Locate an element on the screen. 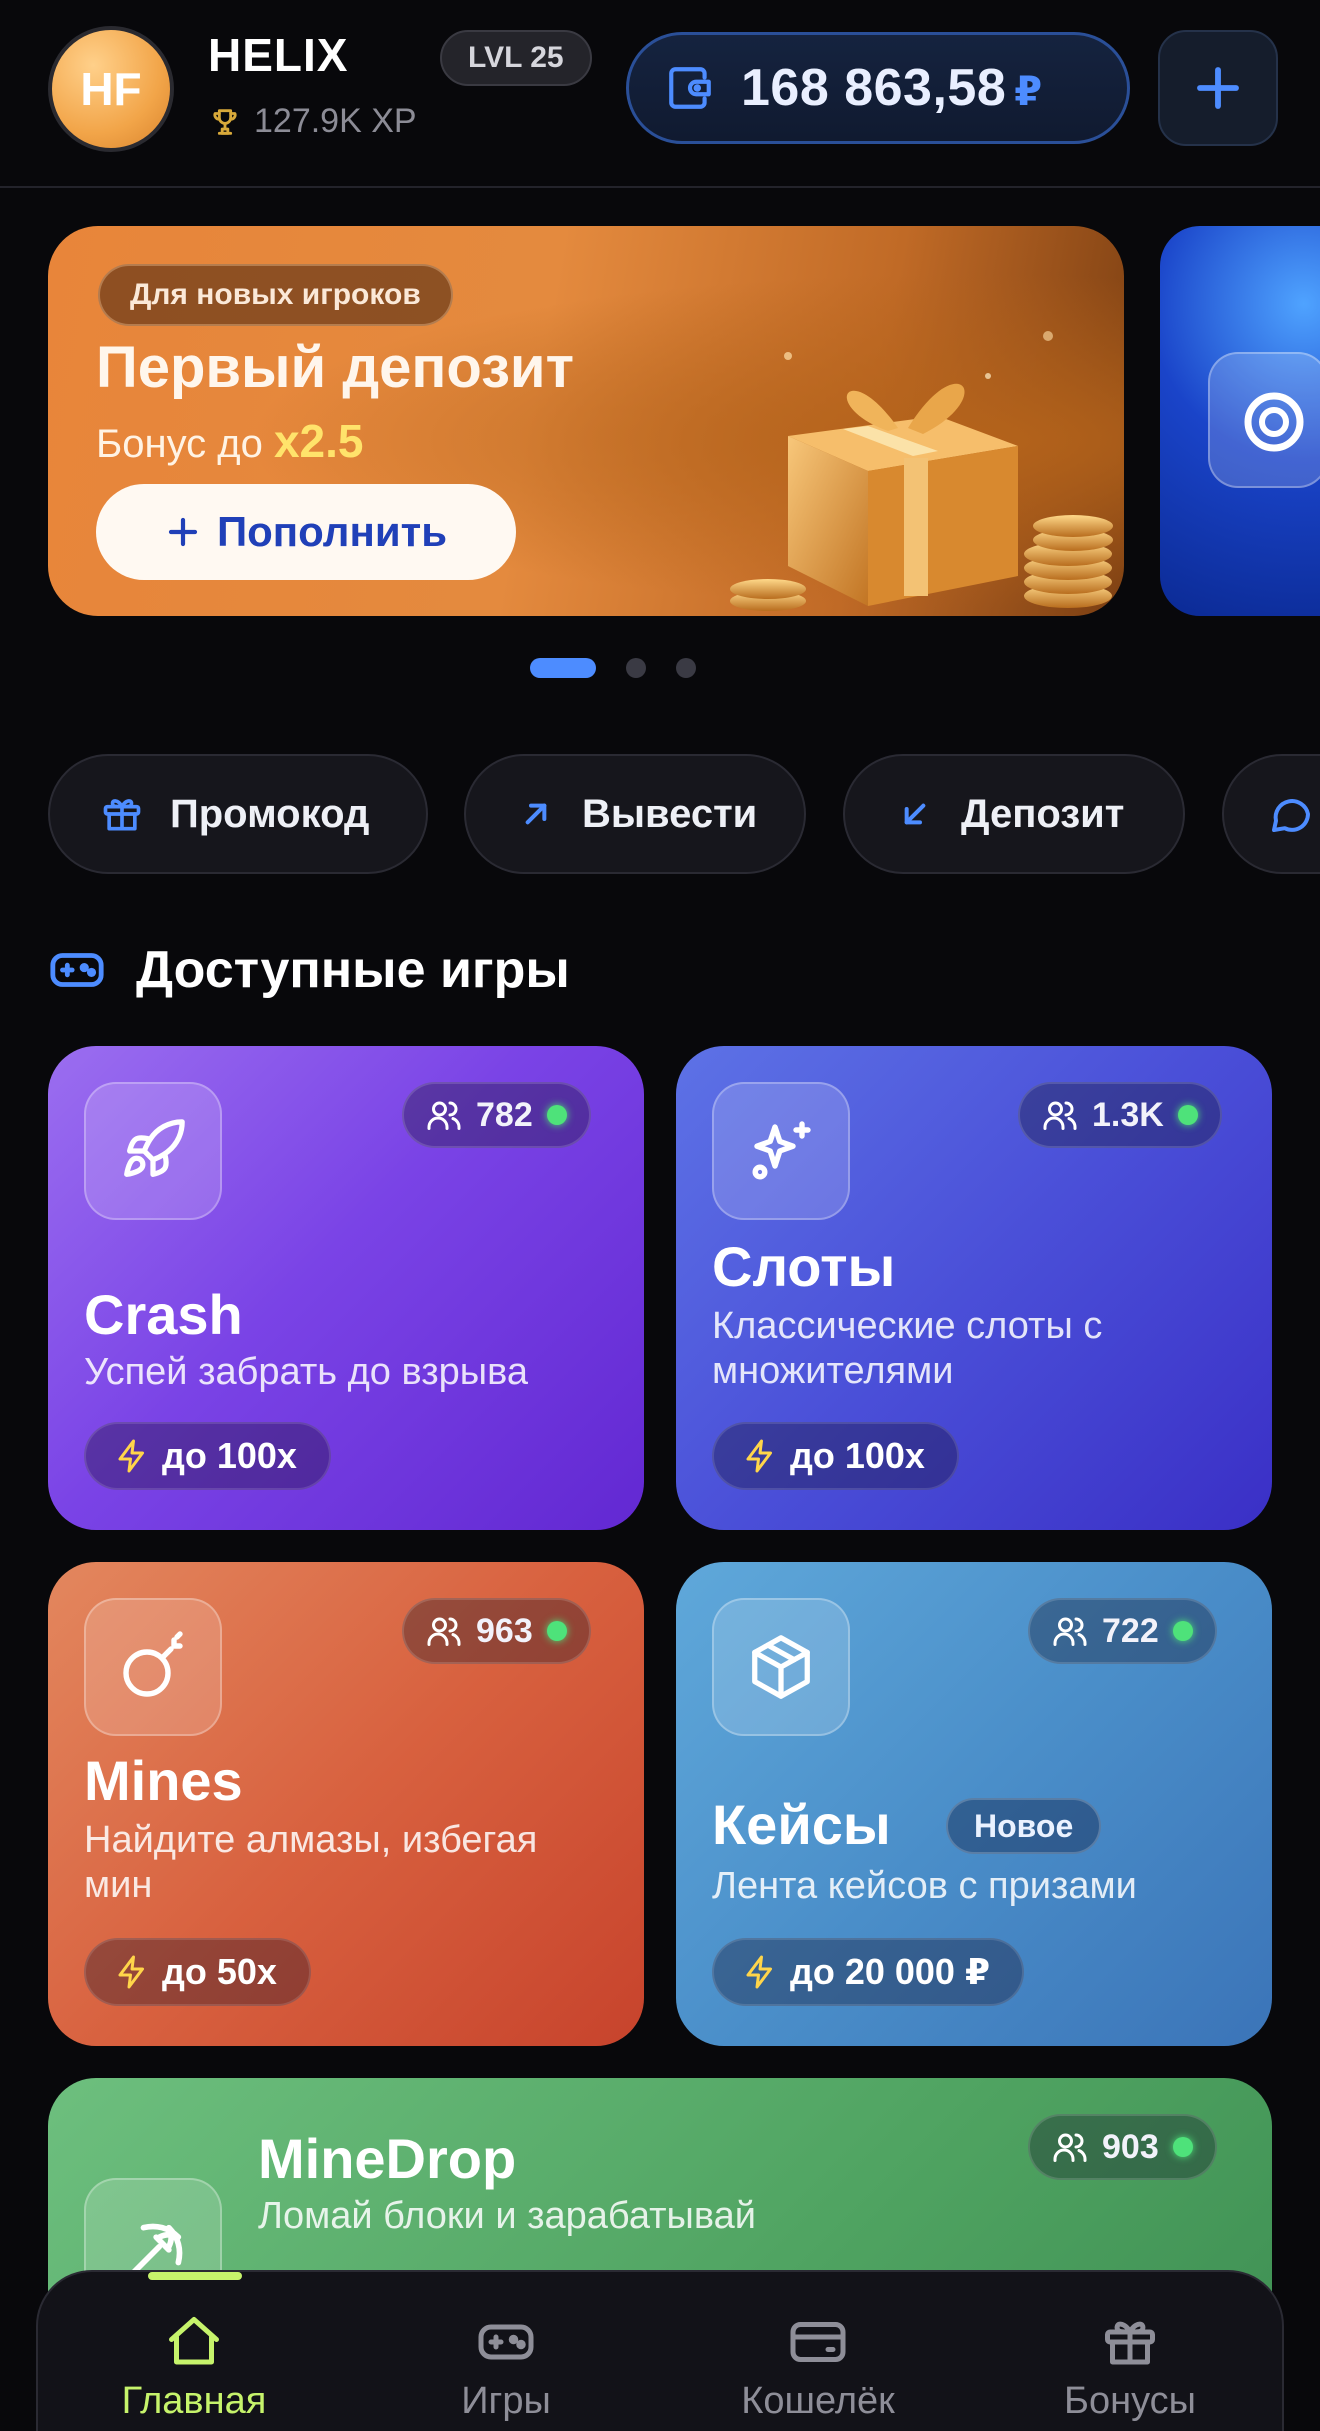  bottom-navigation: Главная Игры Кошелёк Бонусы is located at coordinates (660, 2350).